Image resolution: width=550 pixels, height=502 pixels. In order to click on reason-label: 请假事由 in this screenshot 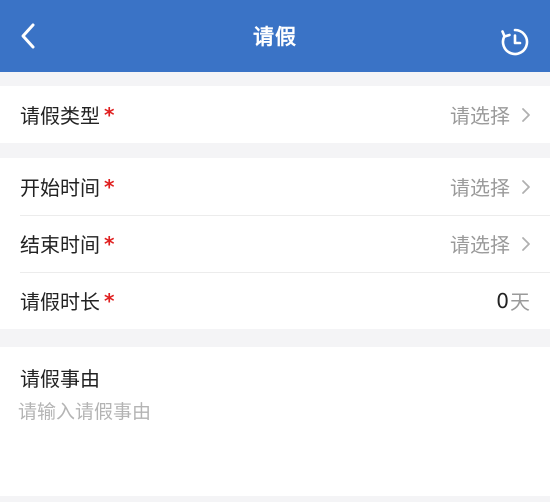, I will do `click(60, 379)`.